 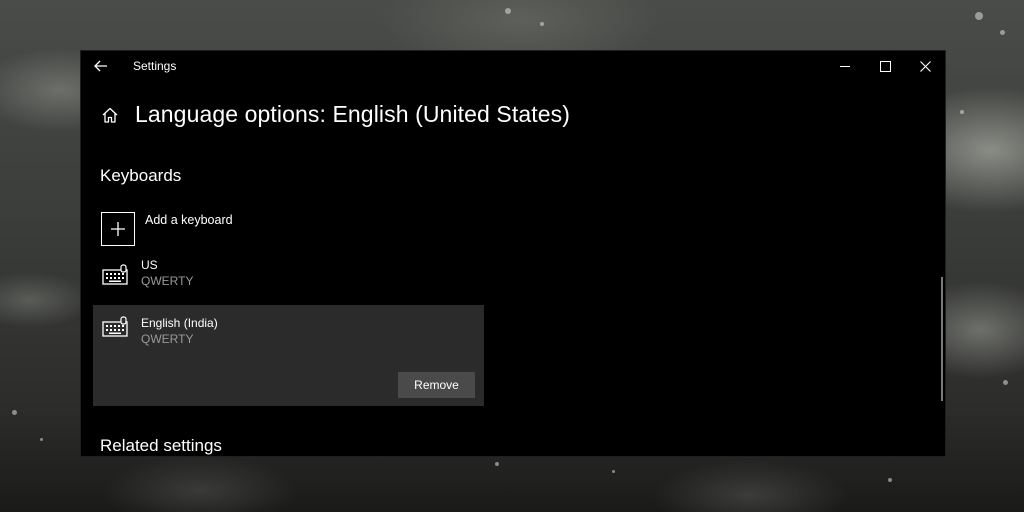 I want to click on close-button, so click(x=925, y=66).